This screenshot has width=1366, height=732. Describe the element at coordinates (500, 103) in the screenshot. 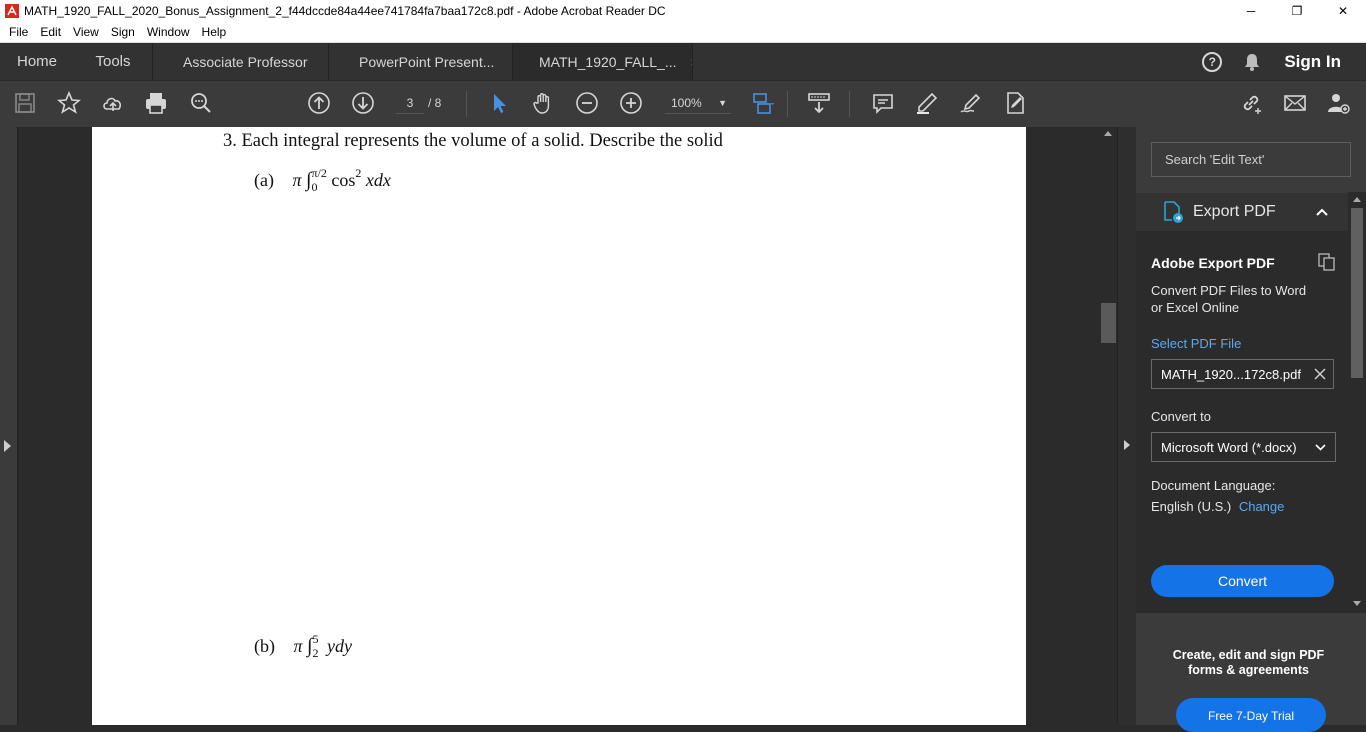

I see `select-cursor-icon` at that location.